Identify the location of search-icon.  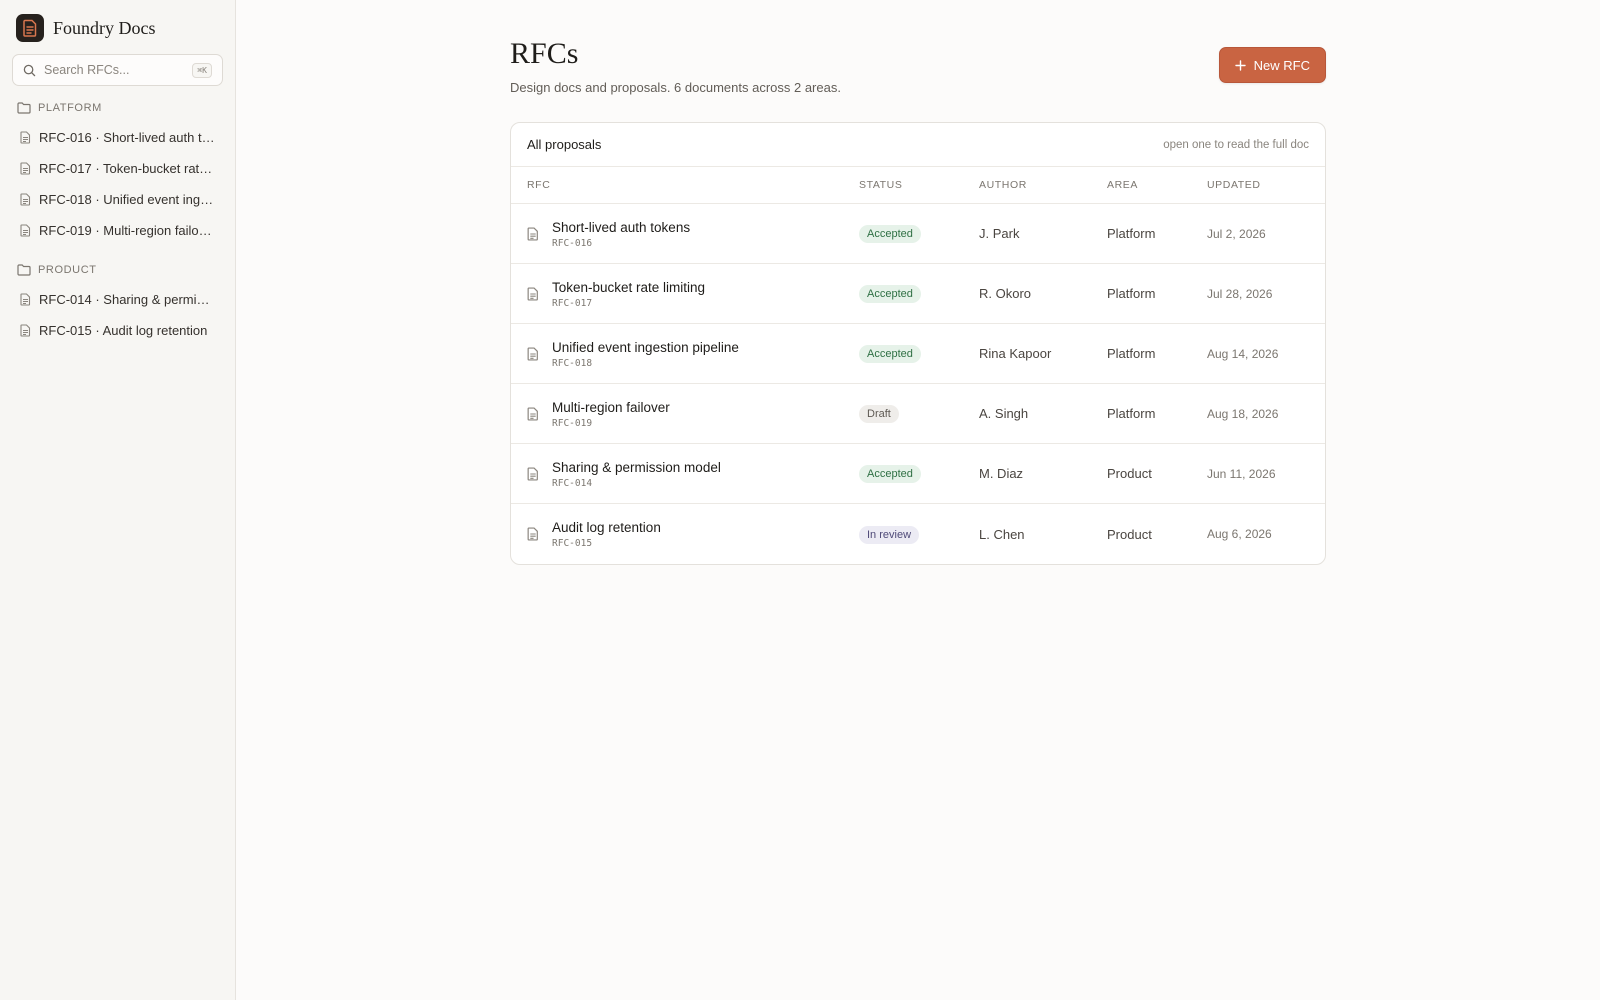
(29, 70).